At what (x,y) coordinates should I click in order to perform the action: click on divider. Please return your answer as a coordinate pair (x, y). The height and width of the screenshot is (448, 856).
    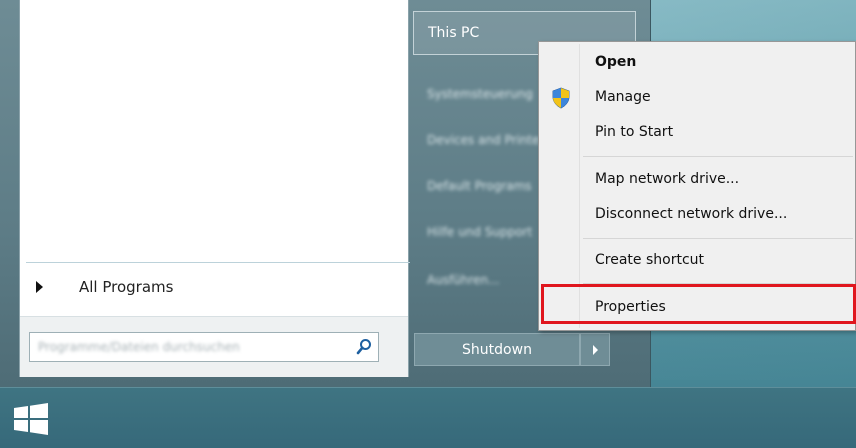
    Looking at the image, I should click on (218, 262).